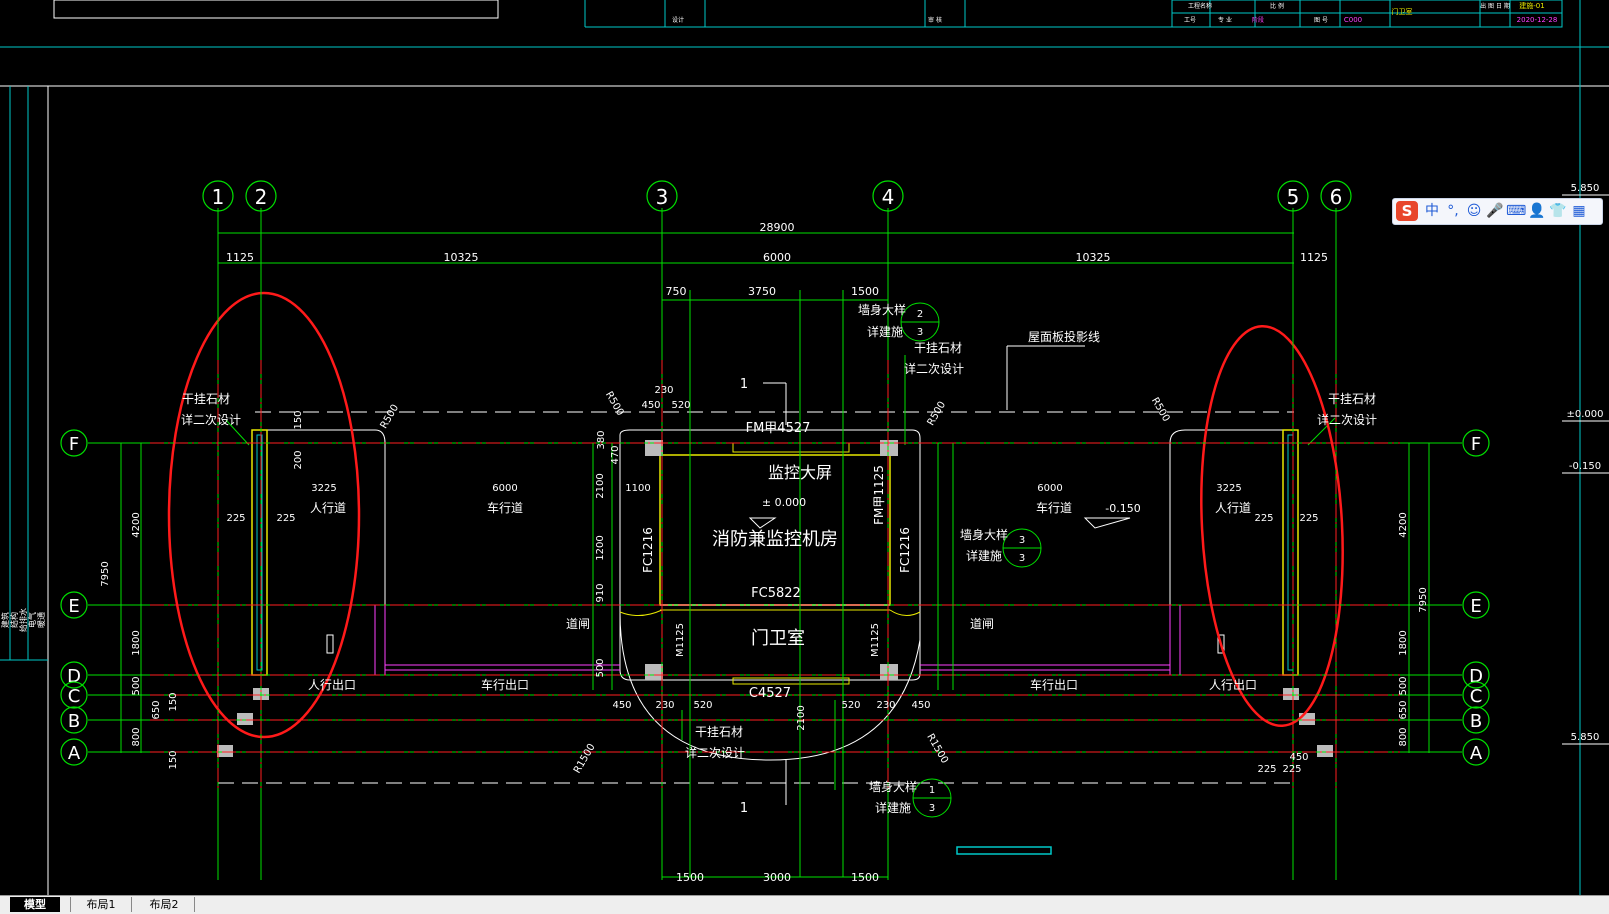  Describe the element at coordinates (74, 696) in the screenshot. I see `axis-label-left-C: C` at that location.